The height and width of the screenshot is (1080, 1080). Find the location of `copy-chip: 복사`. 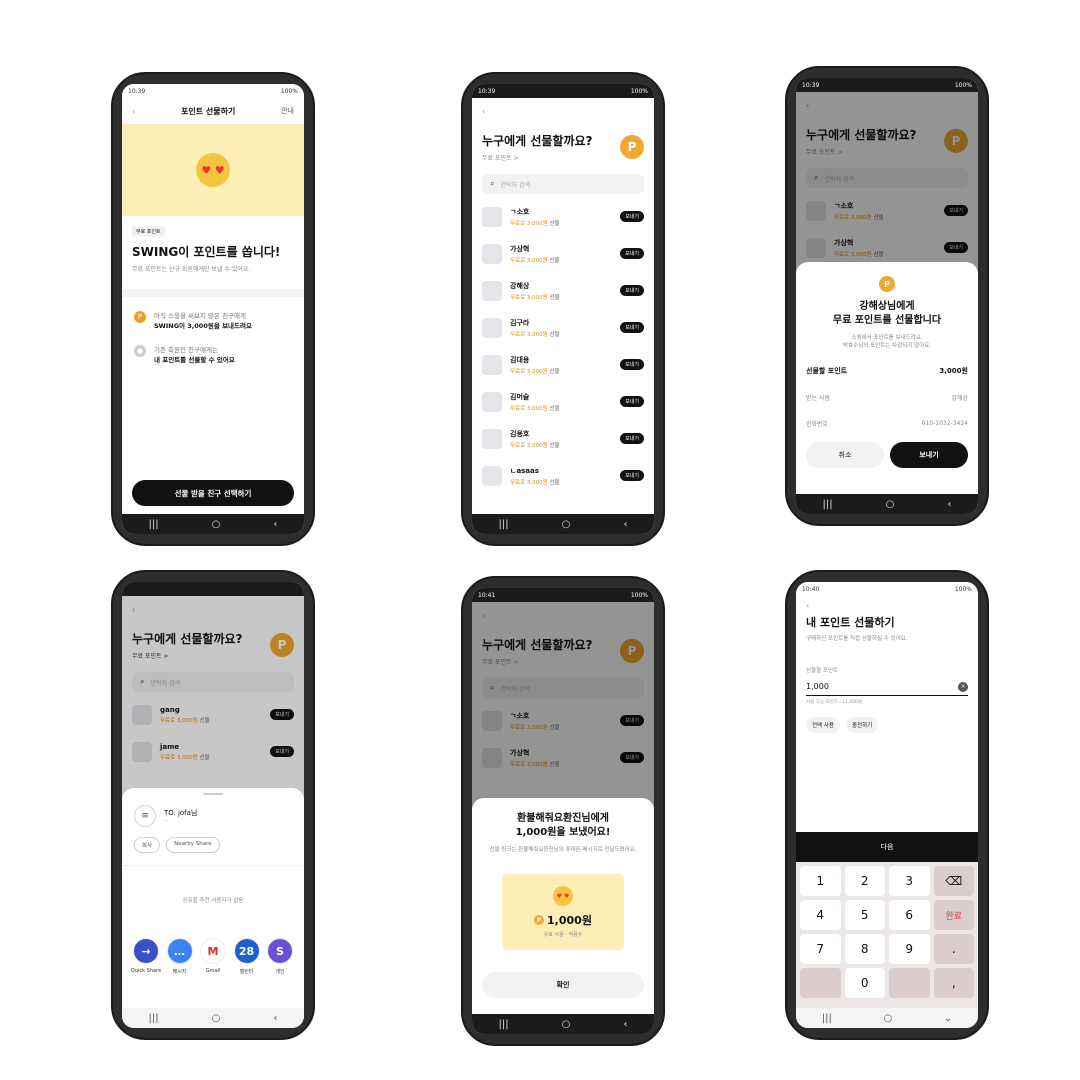

copy-chip: 복사 is located at coordinates (147, 845).